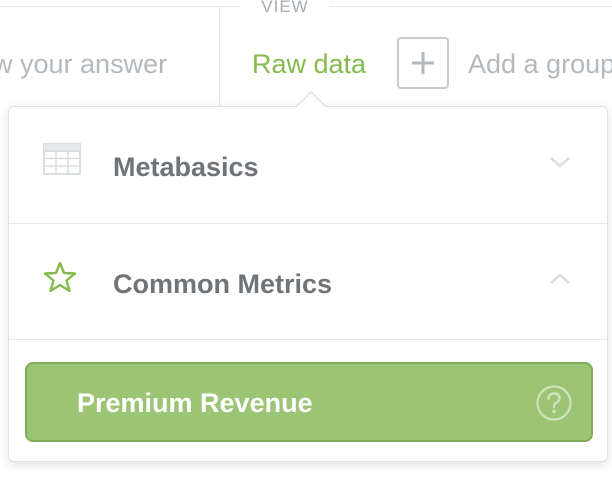 This screenshot has width=612, height=500. Describe the element at coordinates (219, 56) in the screenshot. I see `toolbar-divider` at that location.